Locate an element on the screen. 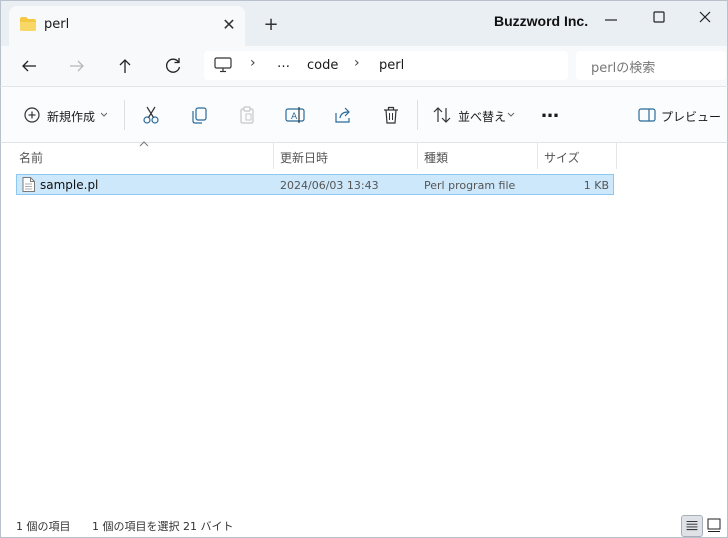  minimize-icon is located at coordinates (611, 20).